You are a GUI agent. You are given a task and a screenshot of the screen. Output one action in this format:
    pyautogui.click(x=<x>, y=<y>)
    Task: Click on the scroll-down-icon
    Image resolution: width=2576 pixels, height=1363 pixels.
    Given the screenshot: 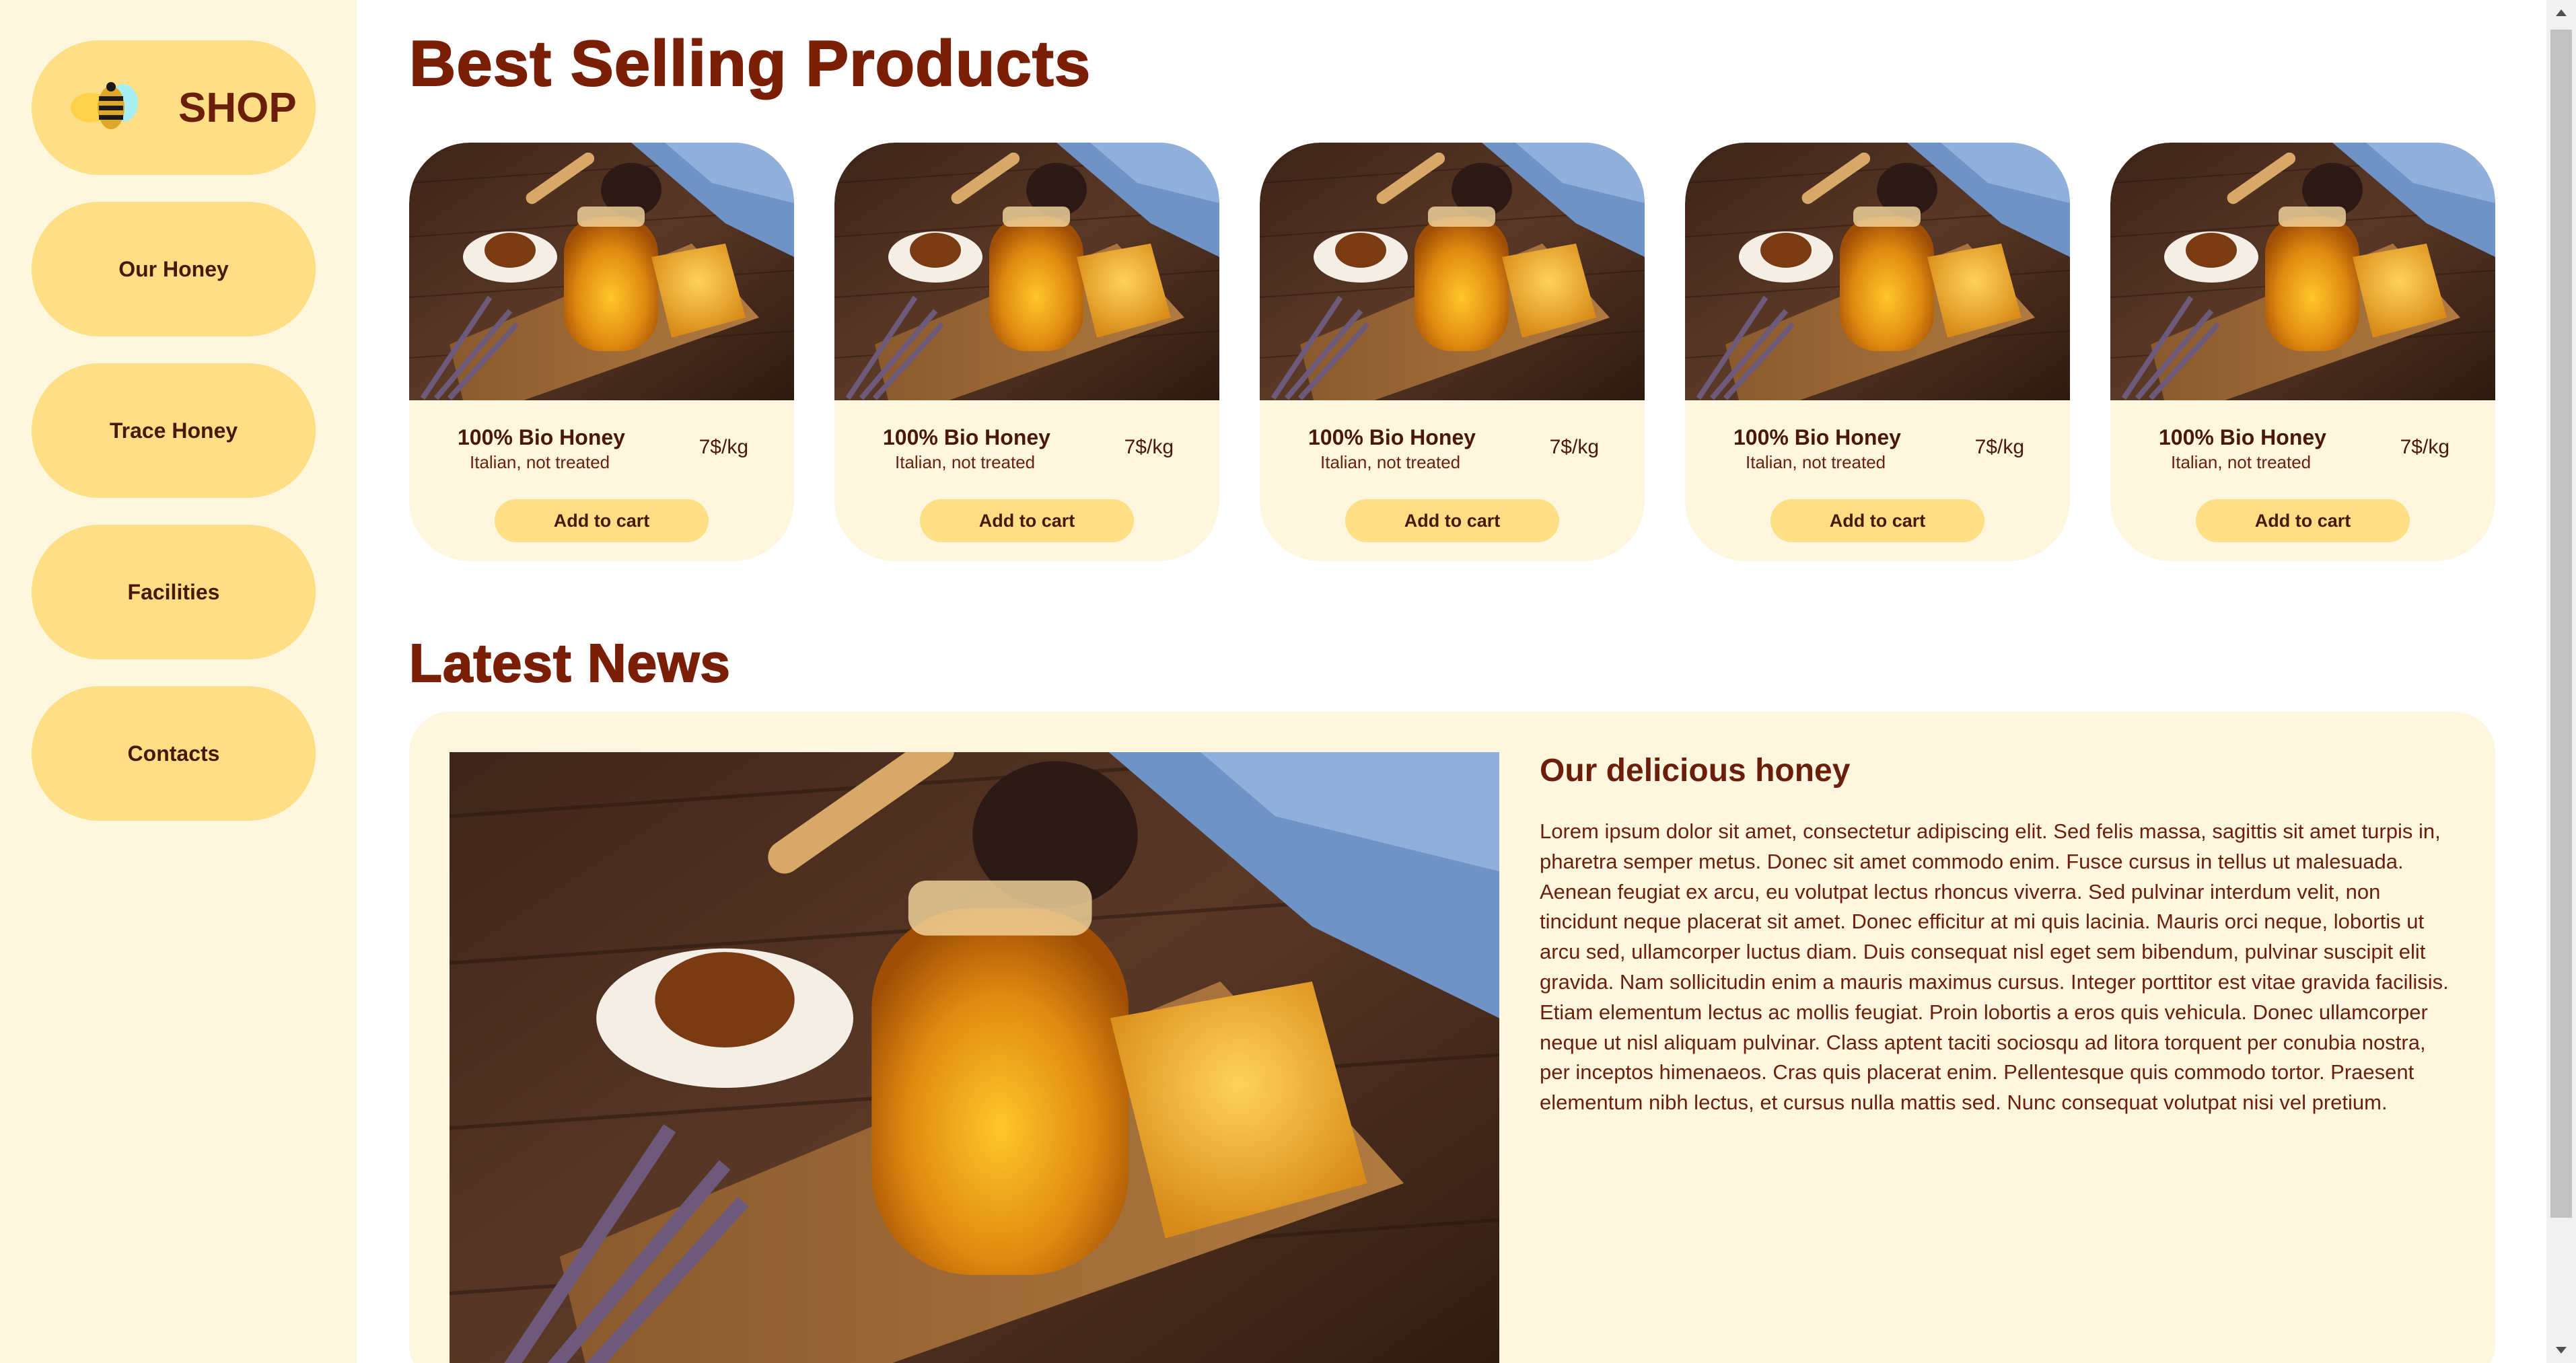 What is the action you would take?
    pyautogui.click(x=2561, y=1350)
    